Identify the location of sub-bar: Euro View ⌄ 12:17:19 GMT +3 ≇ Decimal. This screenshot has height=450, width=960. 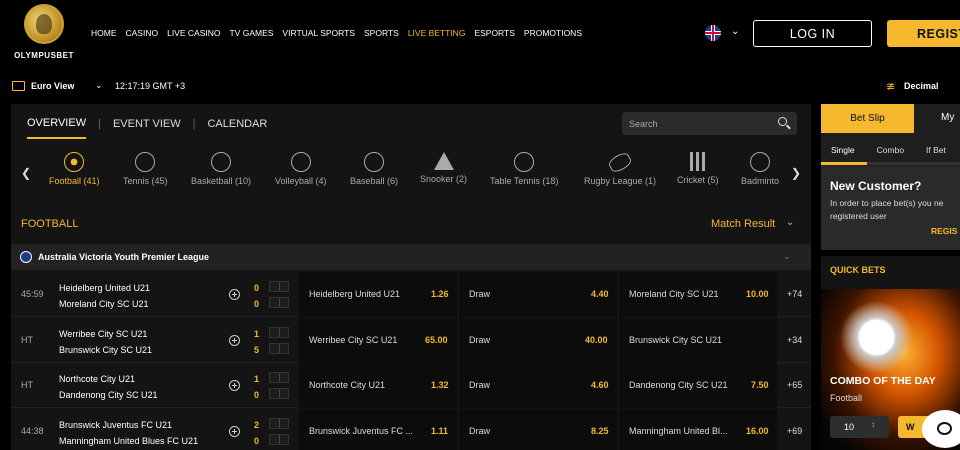
(480, 87).